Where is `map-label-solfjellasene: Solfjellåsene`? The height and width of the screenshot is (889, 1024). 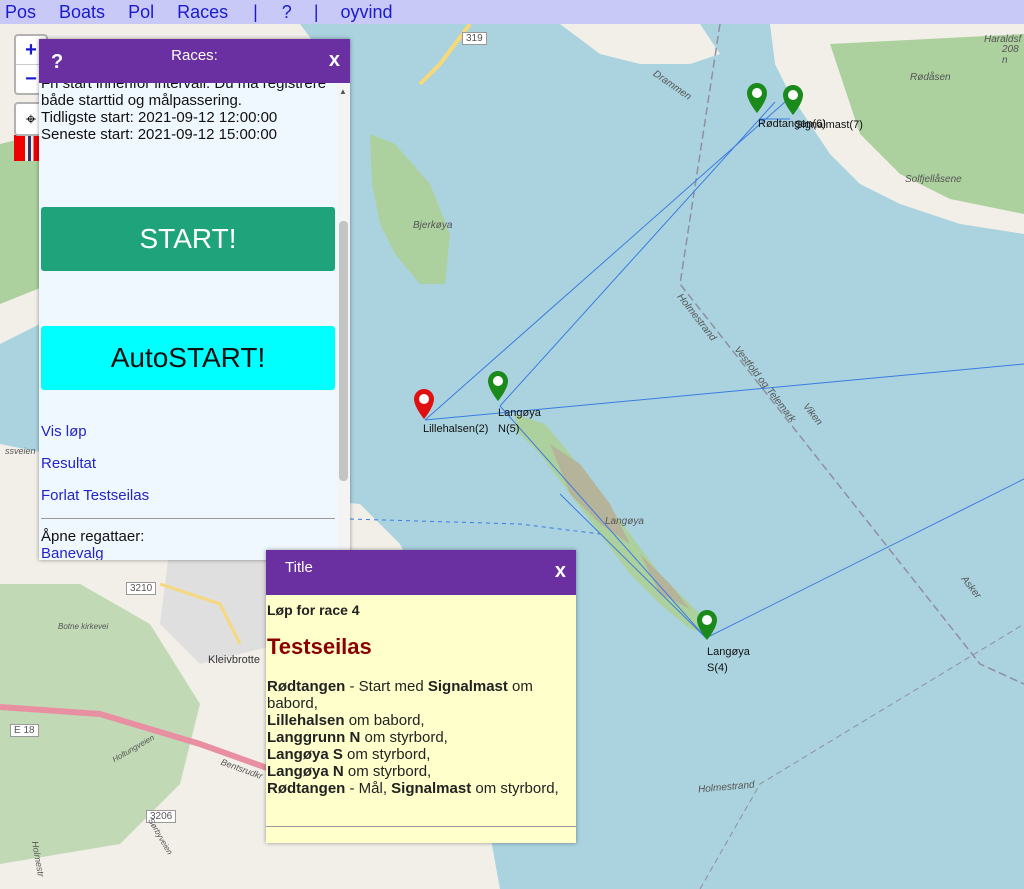 map-label-solfjellasene: Solfjellåsene is located at coordinates (933, 179).